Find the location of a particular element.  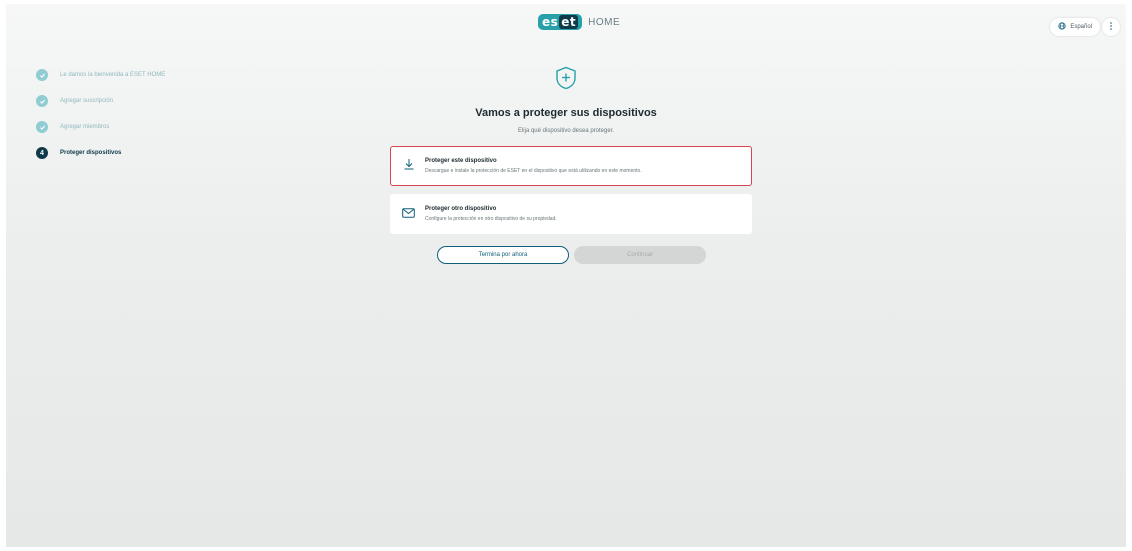

page-subtitle: Elija qué dispositivo desea proteger. is located at coordinates (566, 131).